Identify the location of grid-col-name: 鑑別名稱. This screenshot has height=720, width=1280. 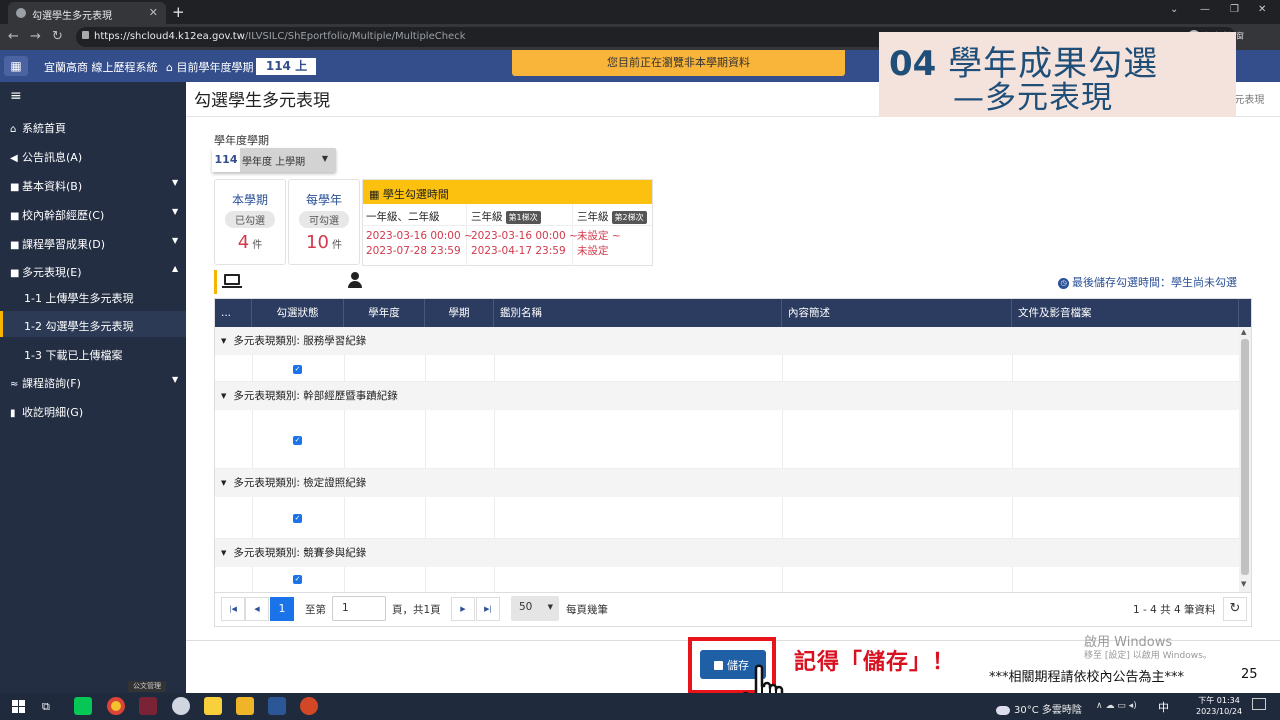
(638, 313).